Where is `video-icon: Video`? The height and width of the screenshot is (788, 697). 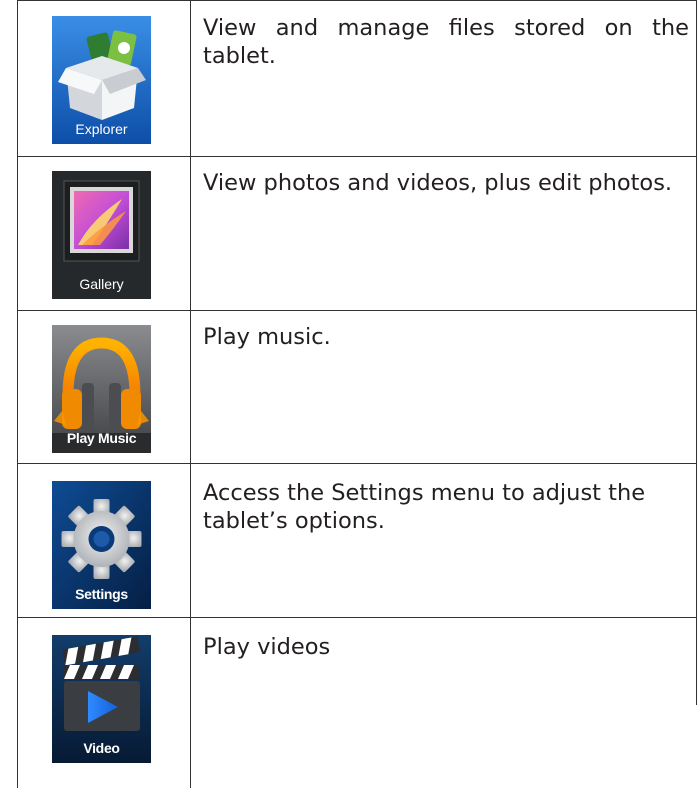 video-icon: Video is located at coordinates (101, 699).